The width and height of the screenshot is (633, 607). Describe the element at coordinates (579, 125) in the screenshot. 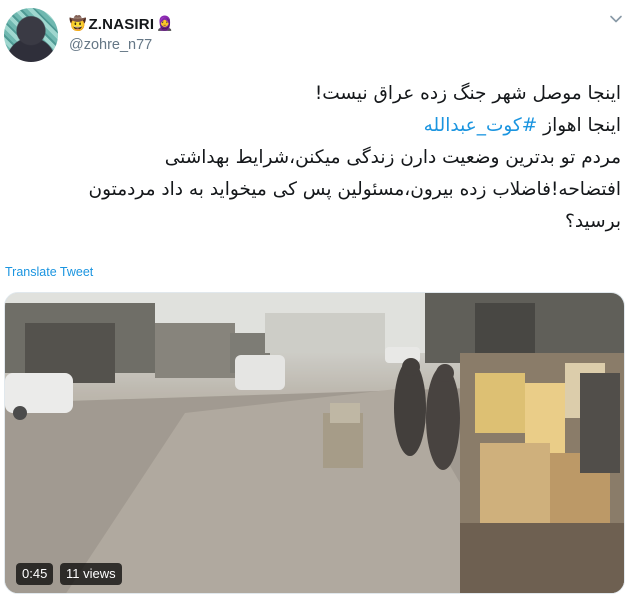

I see `tweet-line-2-prefix: اینجا اهواز` at that location.